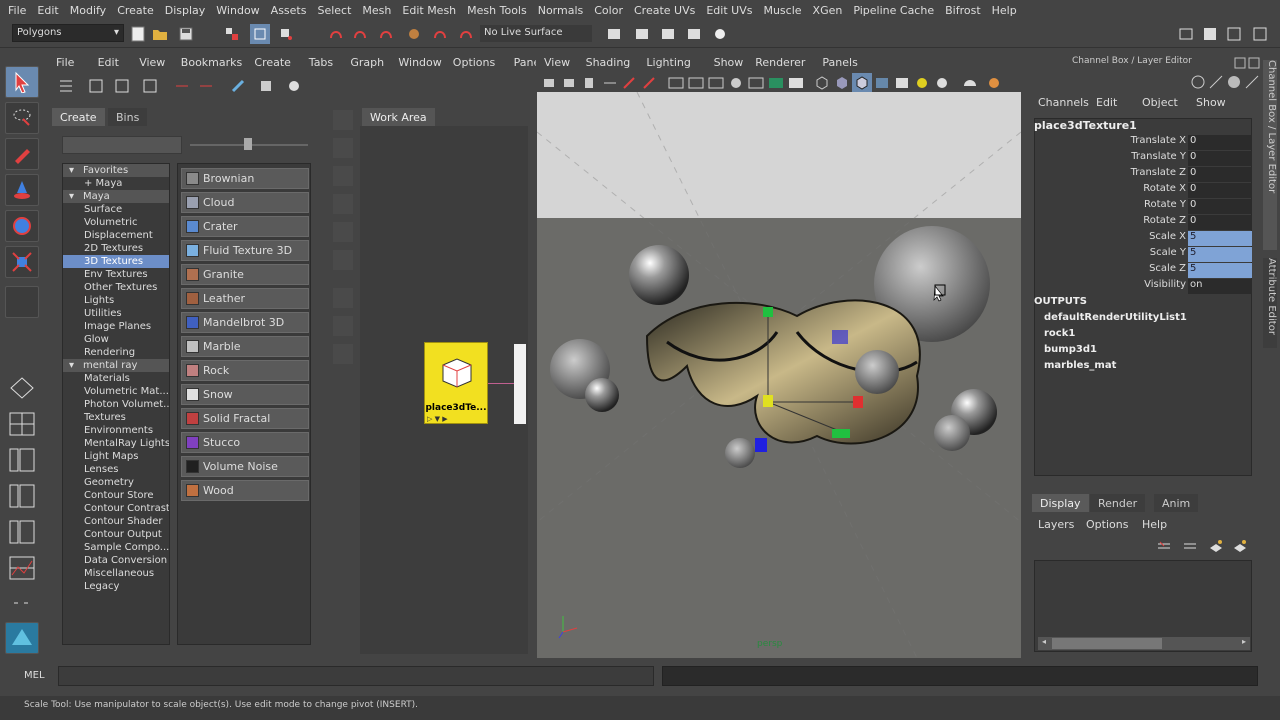  I want to click on snap-curve-icon, so click(360, 34).